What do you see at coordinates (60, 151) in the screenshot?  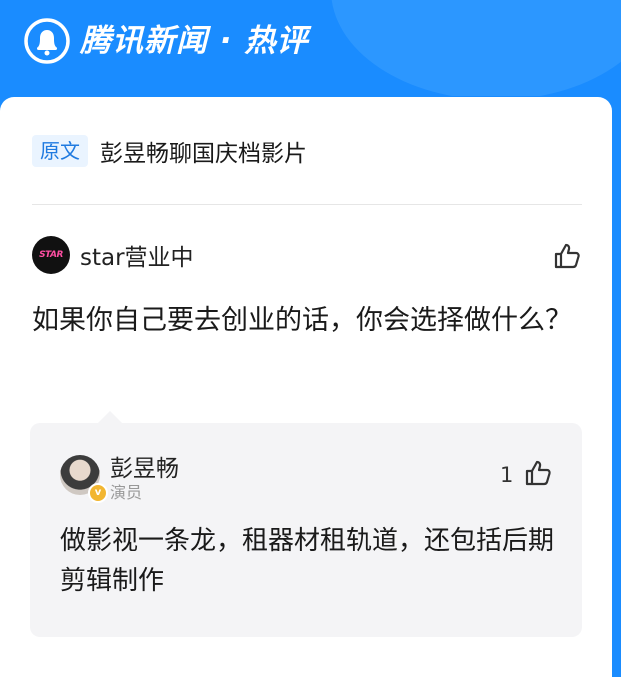 I see `original-tag: 原文` at bounding box center [60, 151].